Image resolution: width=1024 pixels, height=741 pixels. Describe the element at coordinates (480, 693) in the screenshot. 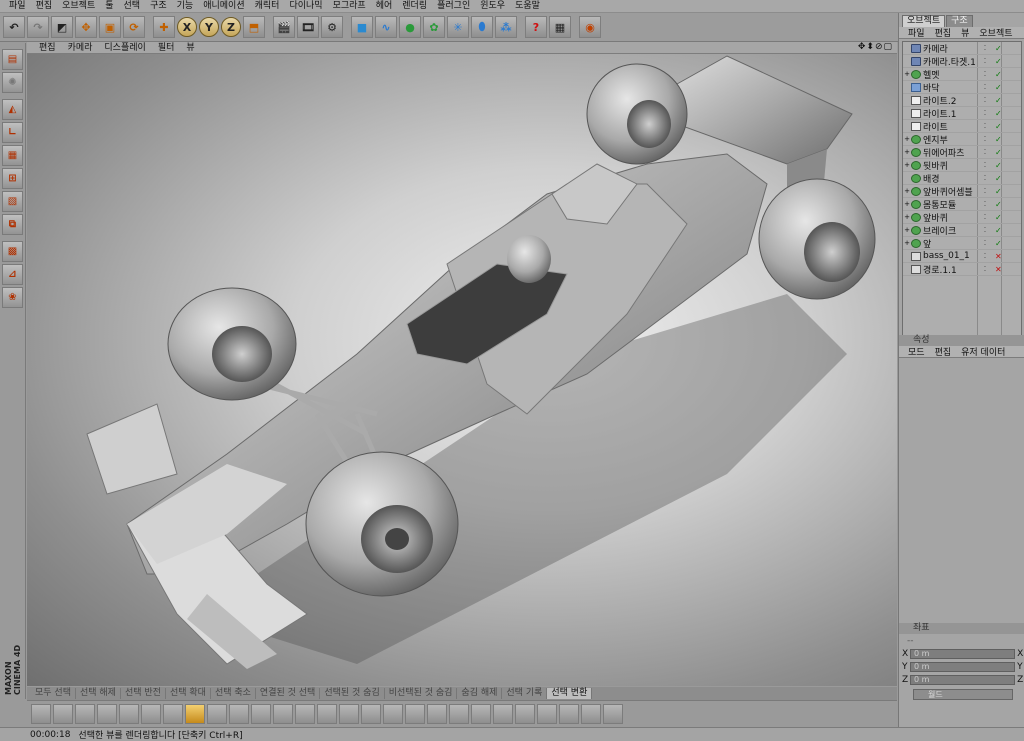

I see `selection-tab: 숨김 해제` at that location.